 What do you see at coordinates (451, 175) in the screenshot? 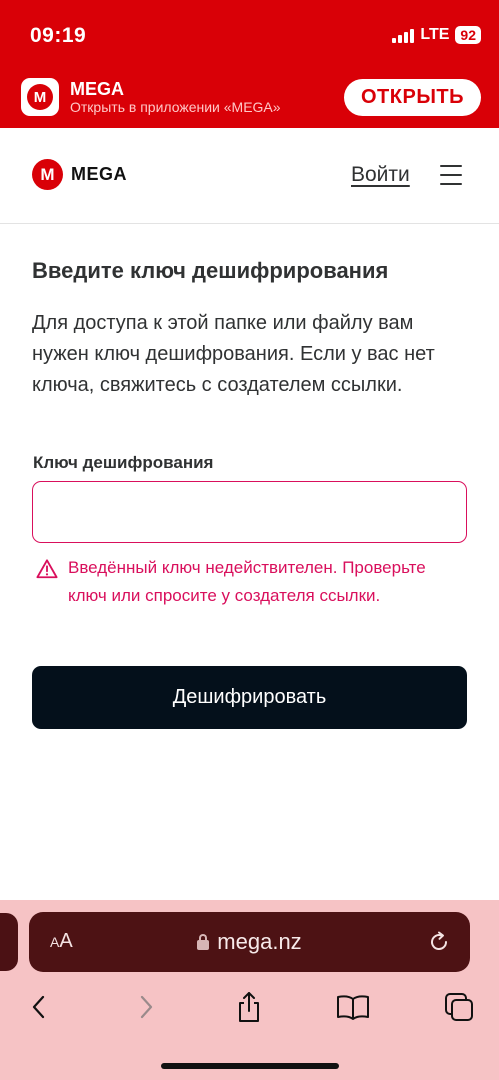
I see `hamburger-menu-icon` at bounding box center [451, 175].